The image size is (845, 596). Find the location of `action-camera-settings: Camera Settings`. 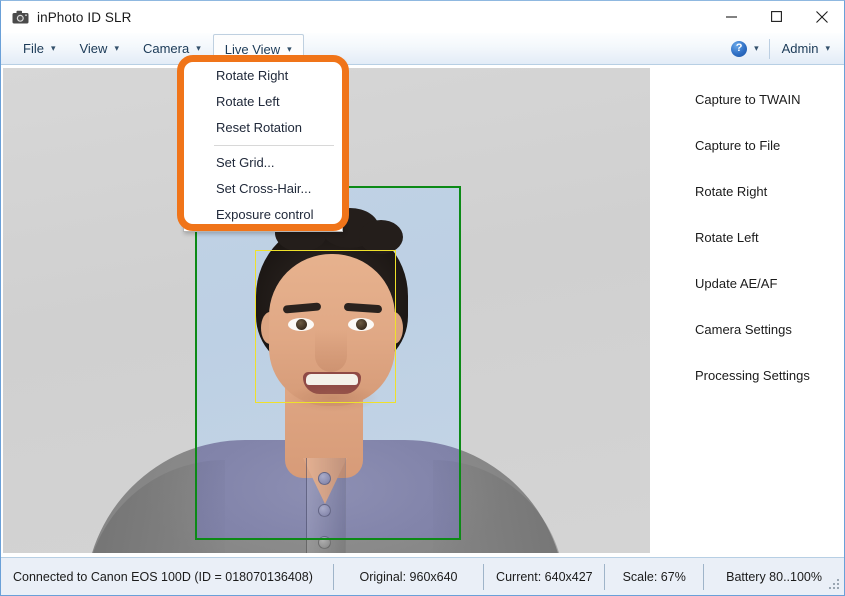

action-camera-settings: Camera Settings is located at coordinates (748, 329).